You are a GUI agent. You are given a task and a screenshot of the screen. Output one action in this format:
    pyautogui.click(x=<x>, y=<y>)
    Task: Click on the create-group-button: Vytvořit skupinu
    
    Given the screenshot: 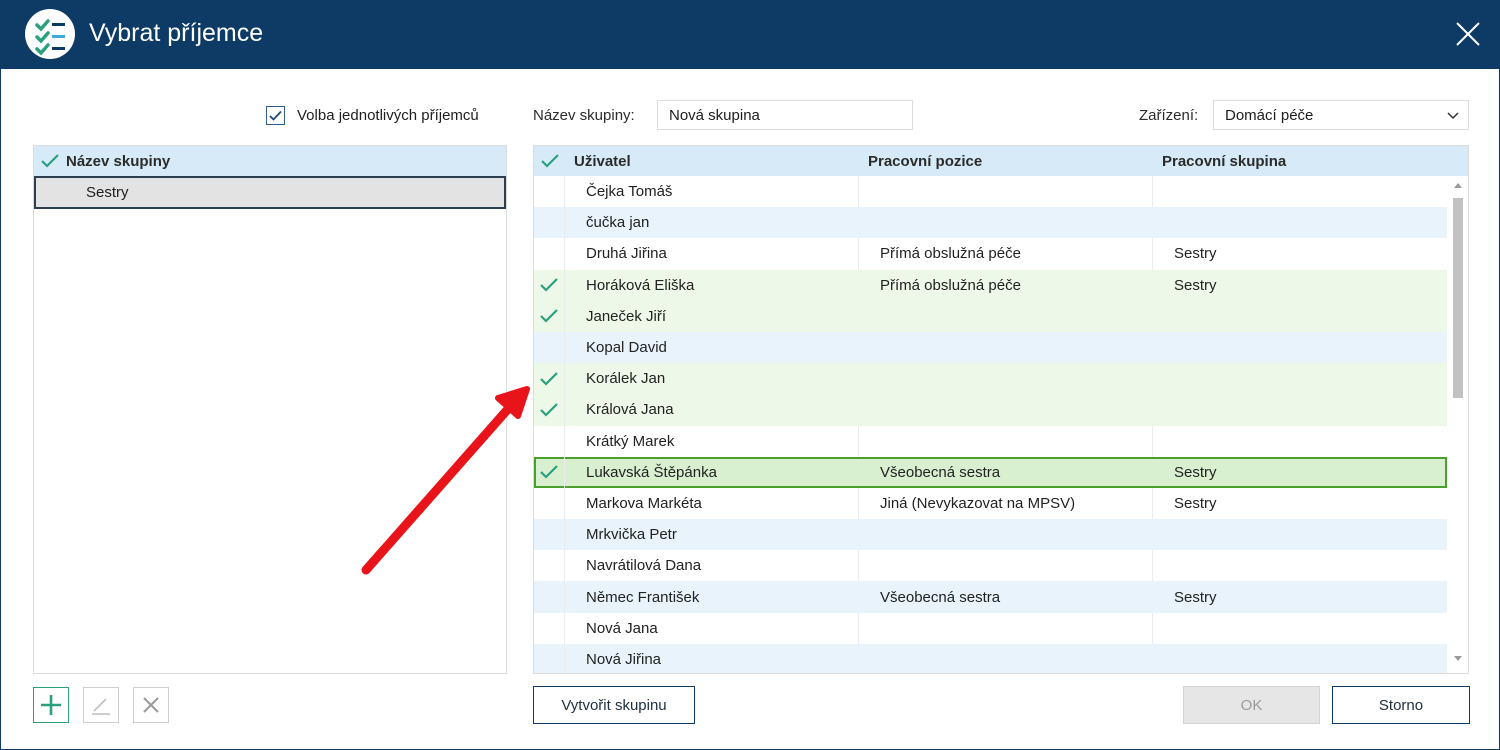 What is the action you would take?
    pyautogui.click(x=614, y=705)
    